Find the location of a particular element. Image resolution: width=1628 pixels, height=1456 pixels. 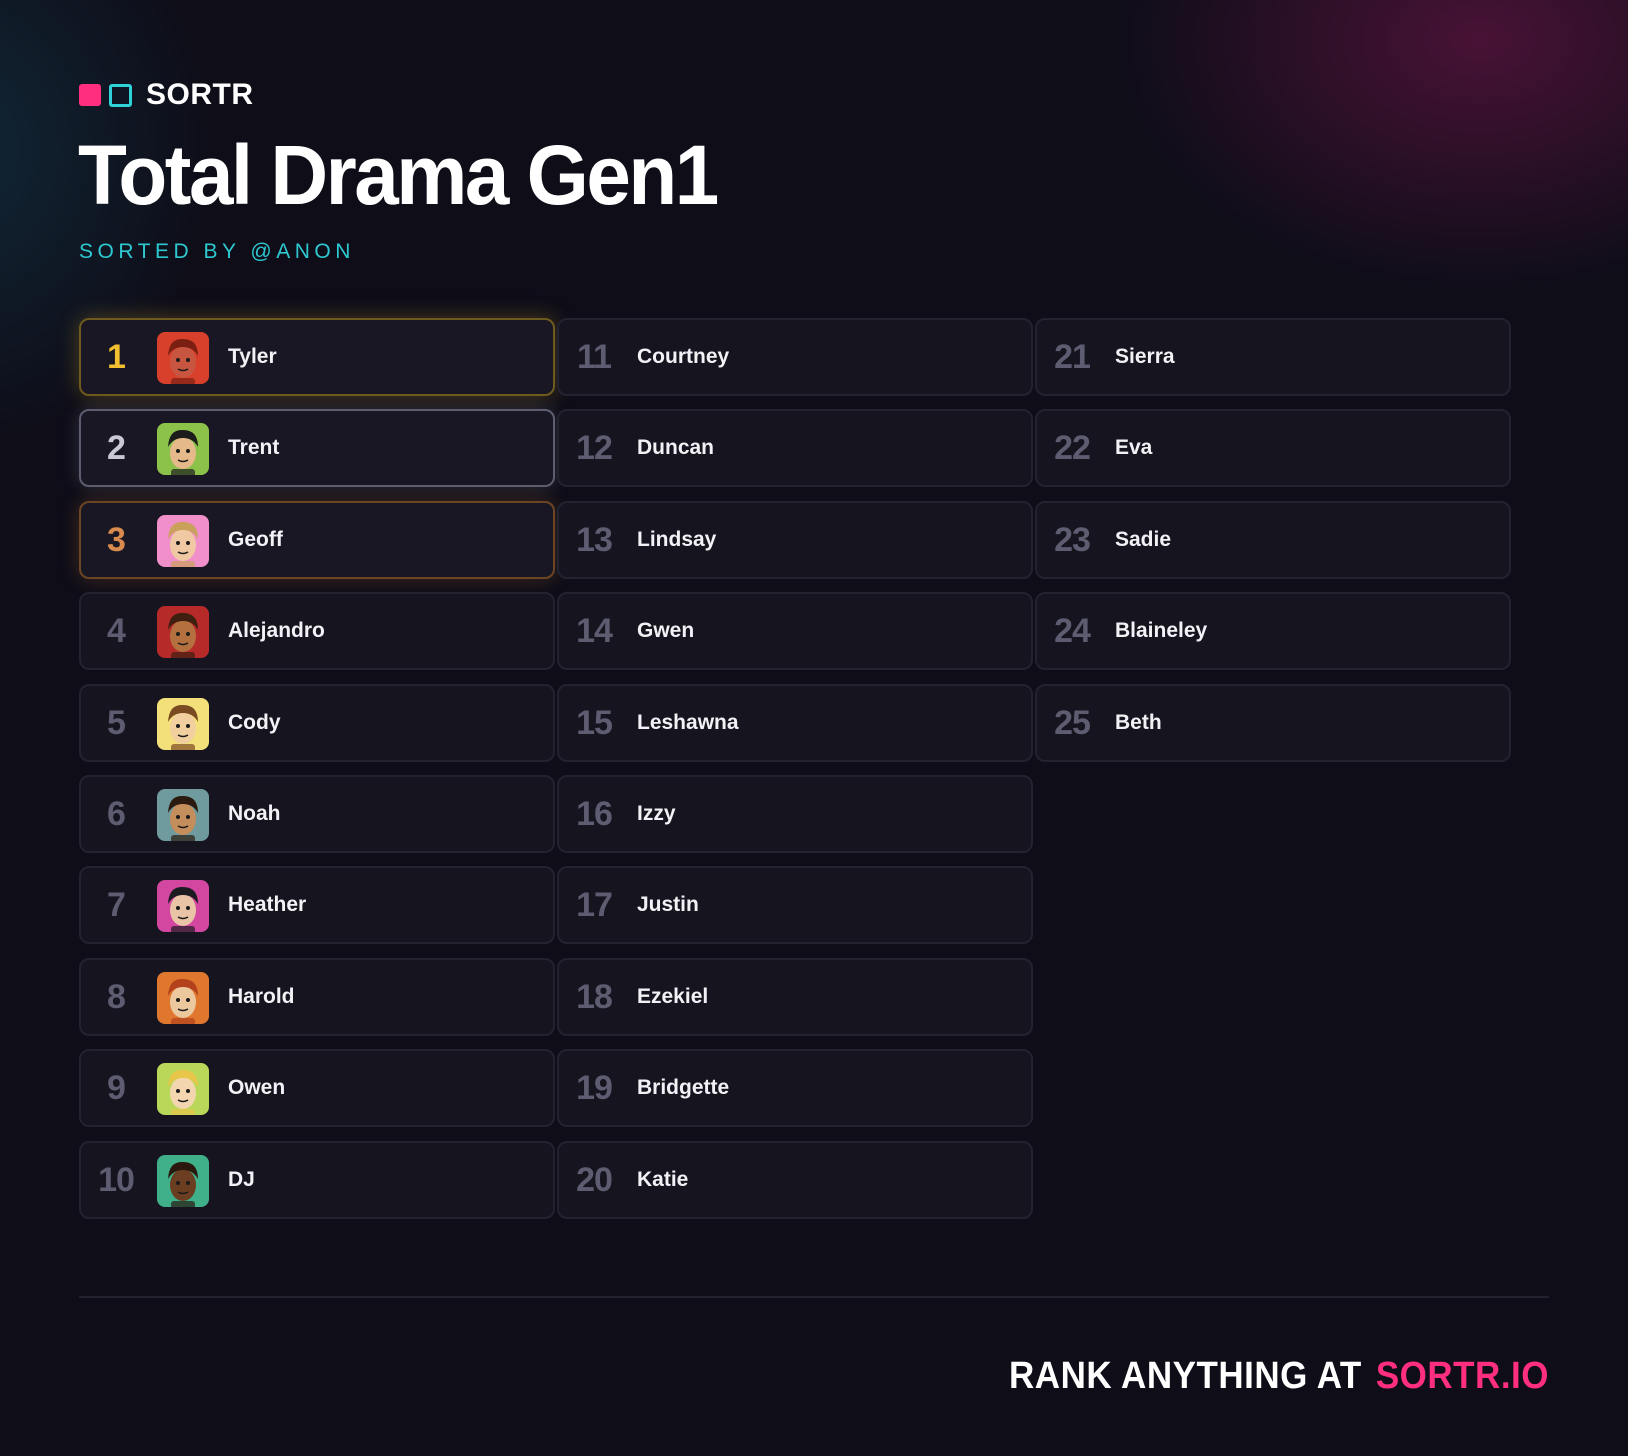

rank-card: 24 Blaineley is located at coordinates (1273, 631).